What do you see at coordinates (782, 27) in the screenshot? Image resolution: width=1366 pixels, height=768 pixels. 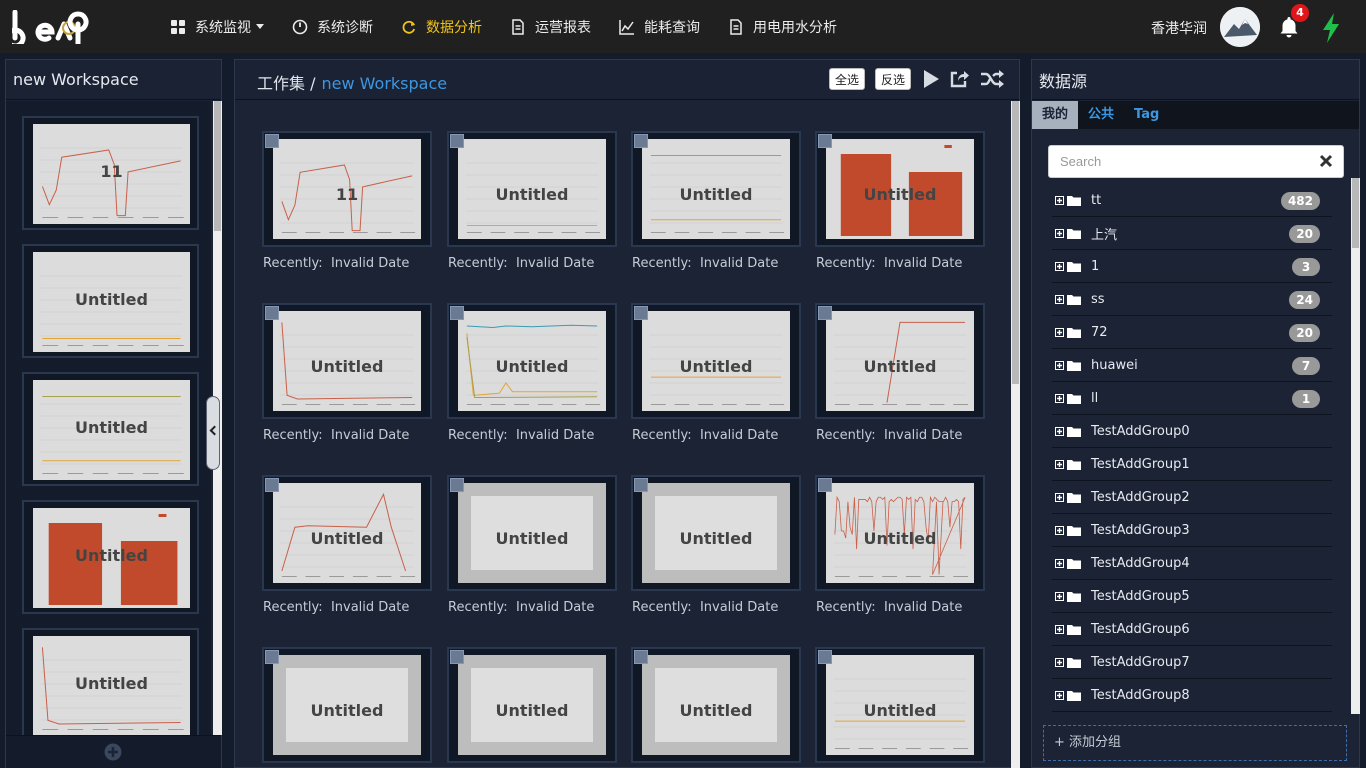 I see `nav-item-5: 用电用水分析` at bounding box center [782, 27].